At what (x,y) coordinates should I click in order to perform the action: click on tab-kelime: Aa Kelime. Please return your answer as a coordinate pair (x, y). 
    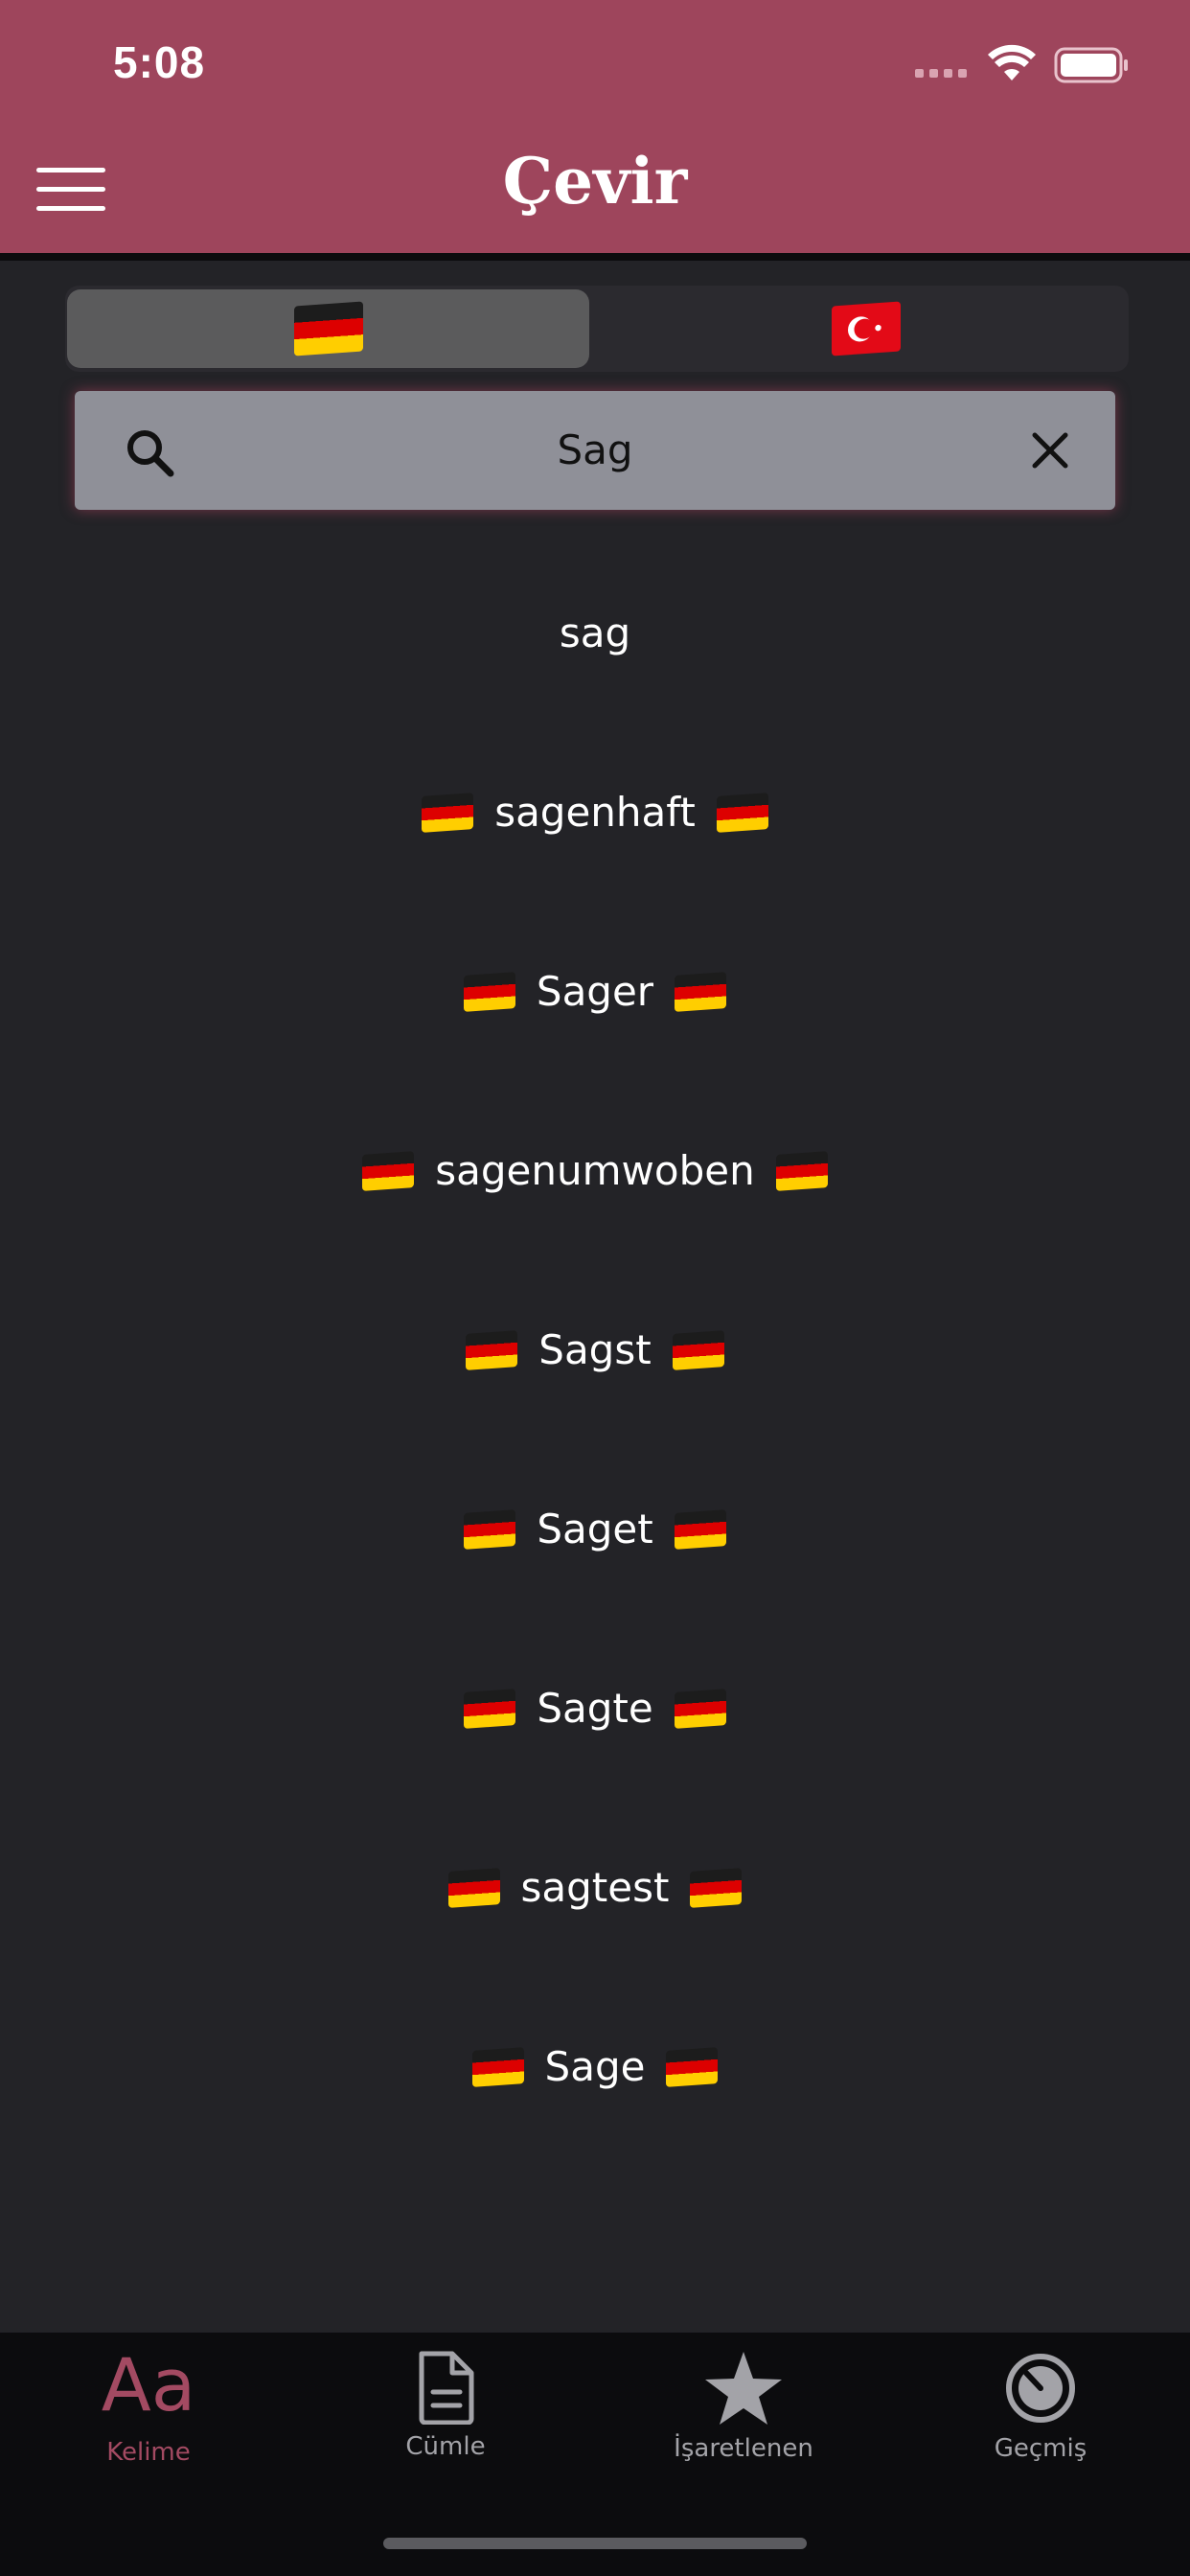
    Looking at the image, I should click on (148, 2403).